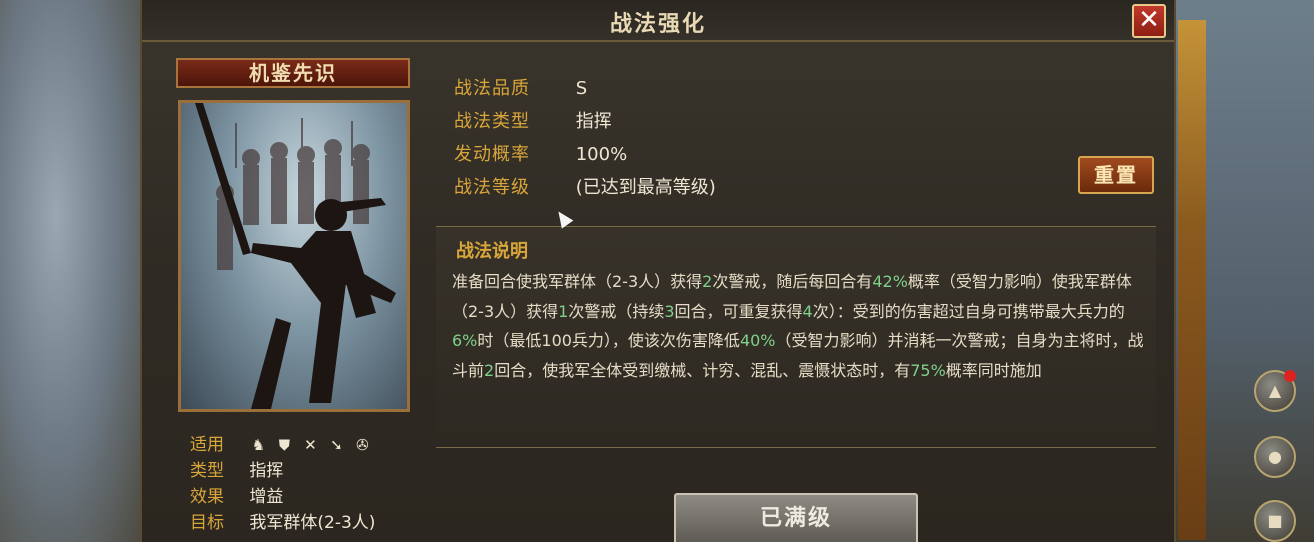 Image resolution: width=1314 pixels, height=542 pixels. What do you see at coordinates (616, 311) in the screenshot?
I see `description-segment: 次警戒（持续` at bounding box center [616, 311].